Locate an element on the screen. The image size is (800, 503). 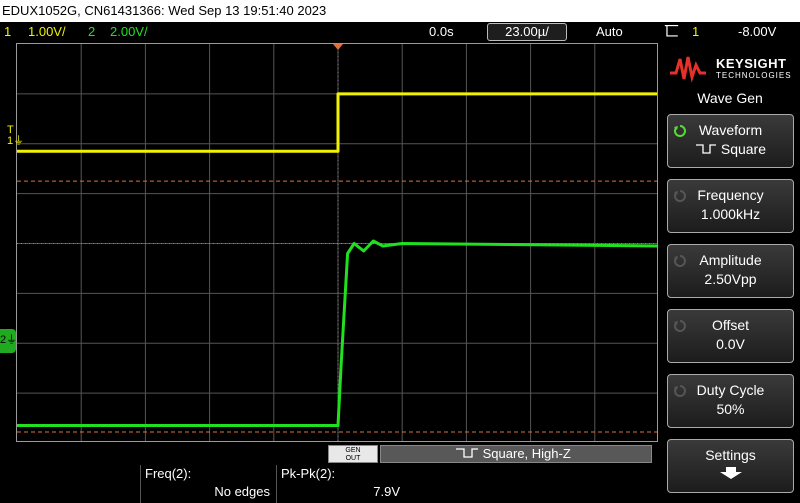
softkey-duty-cycle-value: 50% is located at coordinates (730, 409).